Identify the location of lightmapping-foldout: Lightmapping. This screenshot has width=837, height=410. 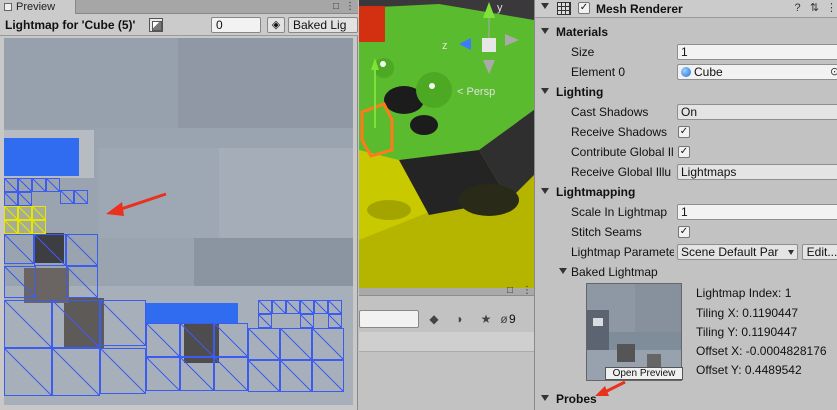
(686, 192).